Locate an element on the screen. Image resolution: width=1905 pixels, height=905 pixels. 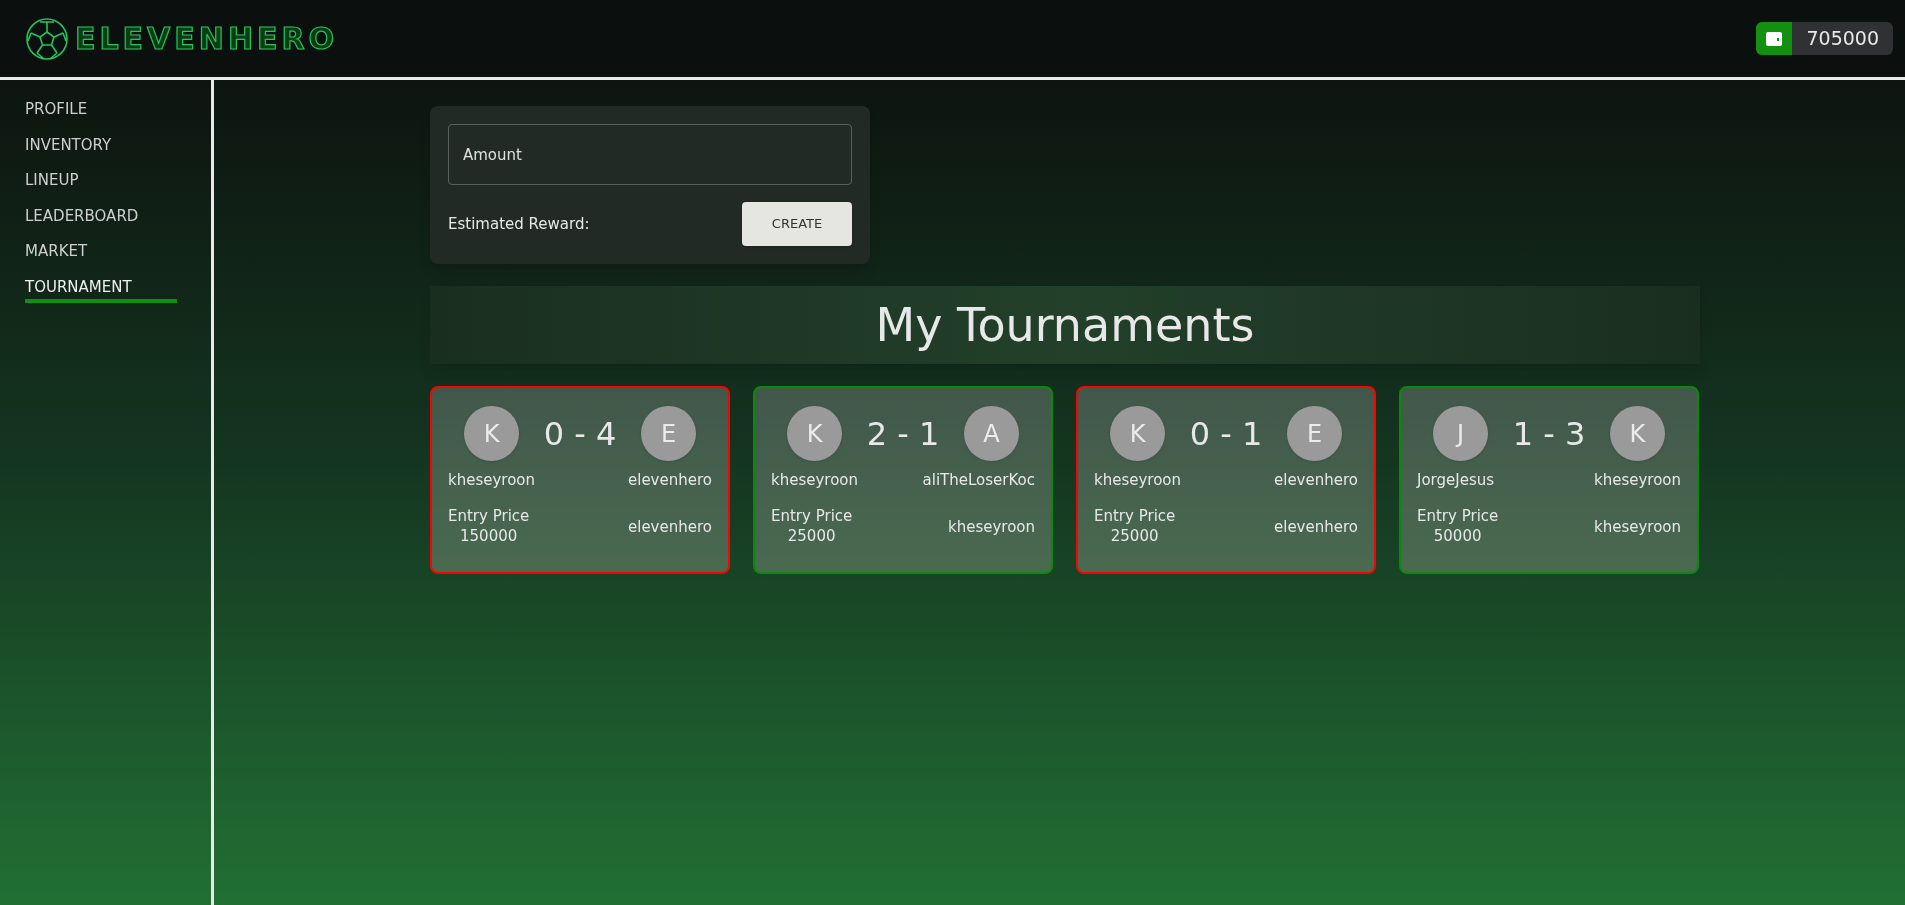
player-name: JorgeJesus is located at coordinates (1456, 480).